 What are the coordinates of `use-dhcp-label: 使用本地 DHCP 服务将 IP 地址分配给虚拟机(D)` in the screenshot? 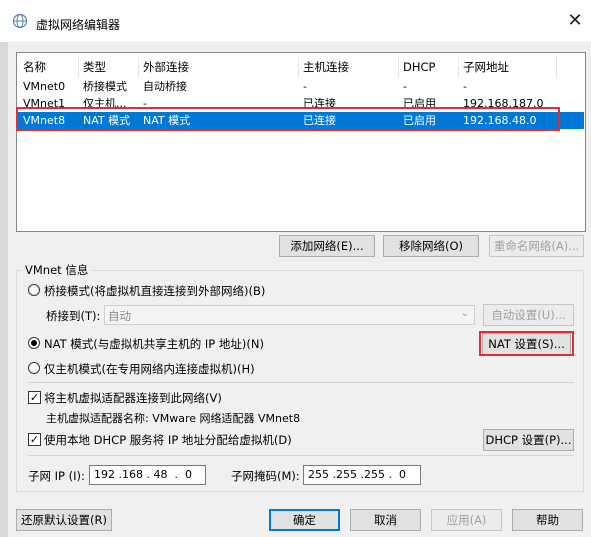 It's located at (168, 440).